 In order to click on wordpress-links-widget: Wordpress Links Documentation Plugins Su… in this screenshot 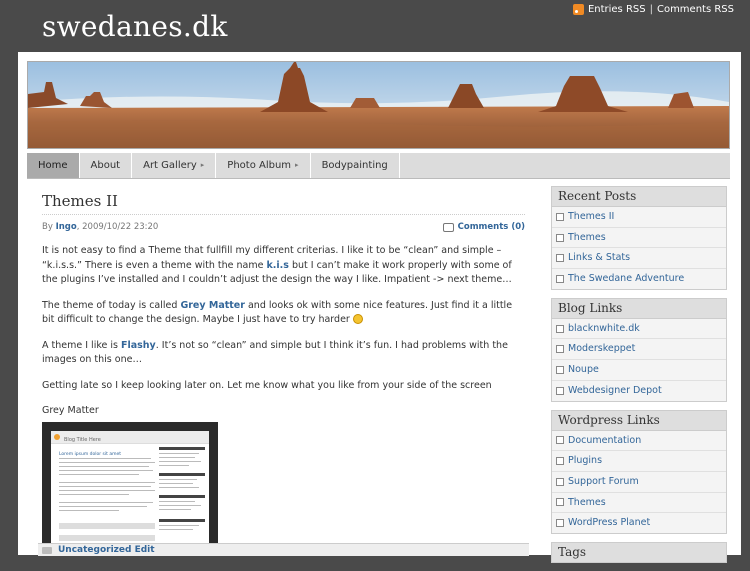, I will do `click(639, 471)`.